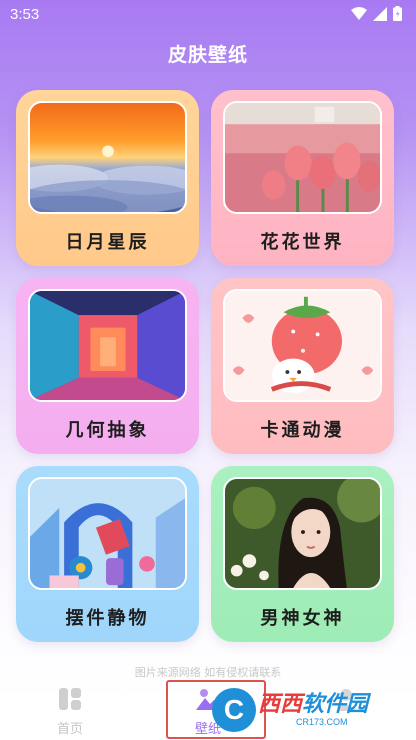 The image size is (416, 740). I want to click on watermark-text: 西西软件园 CR173.COM, so click(313, 709).